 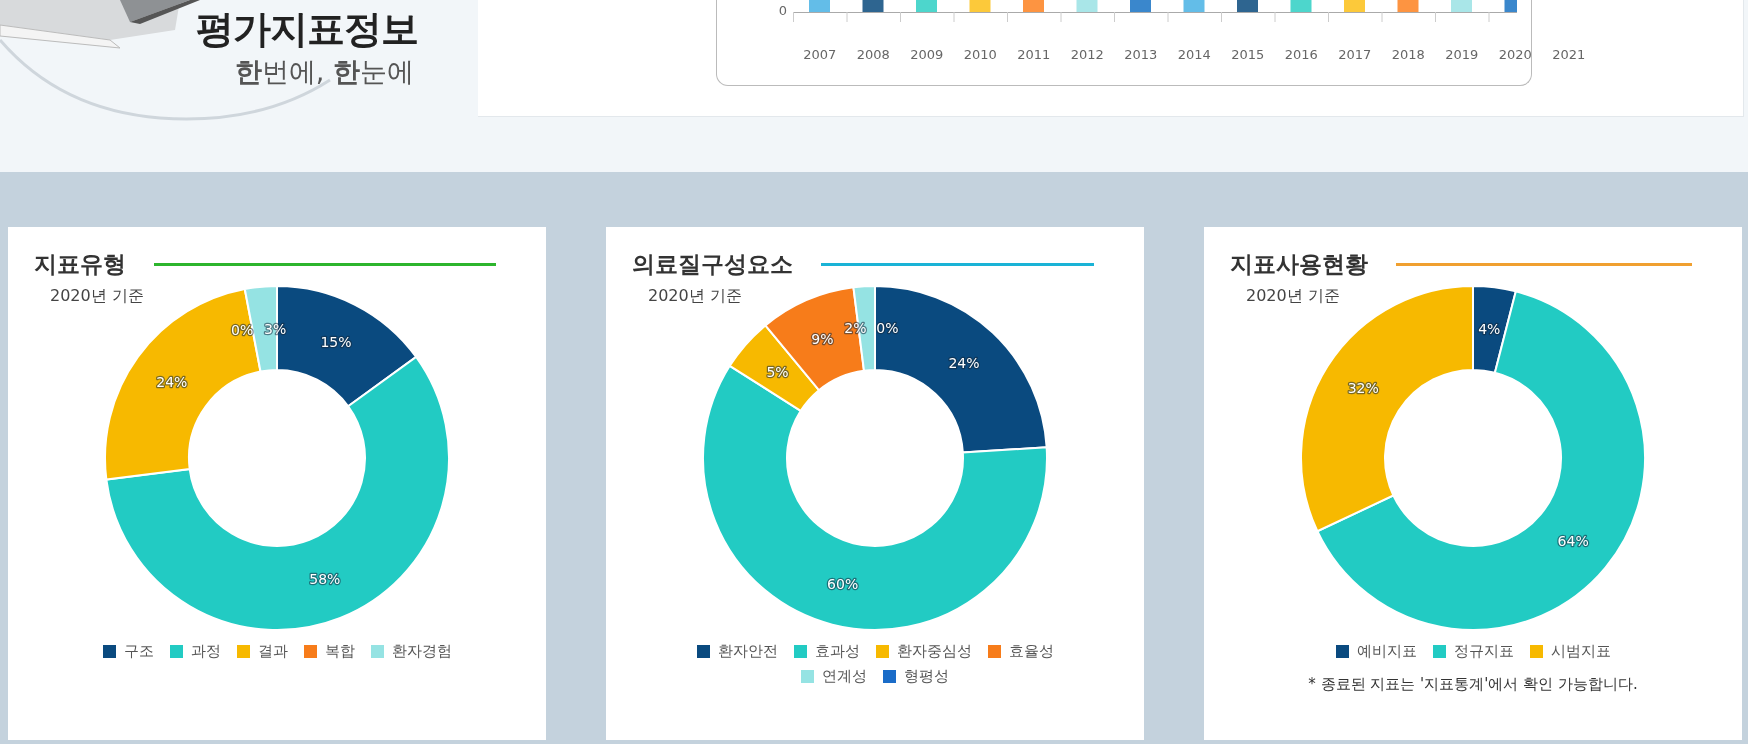 I want to click on legend-label: 결과, so click(x=272, y=651).